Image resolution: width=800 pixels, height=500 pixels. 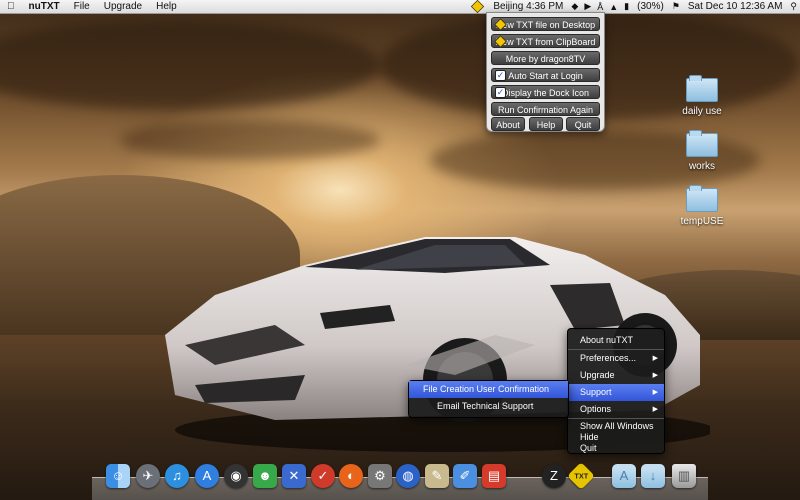 I want to click on battery-icon: ▮, so click(x=626, y=6).